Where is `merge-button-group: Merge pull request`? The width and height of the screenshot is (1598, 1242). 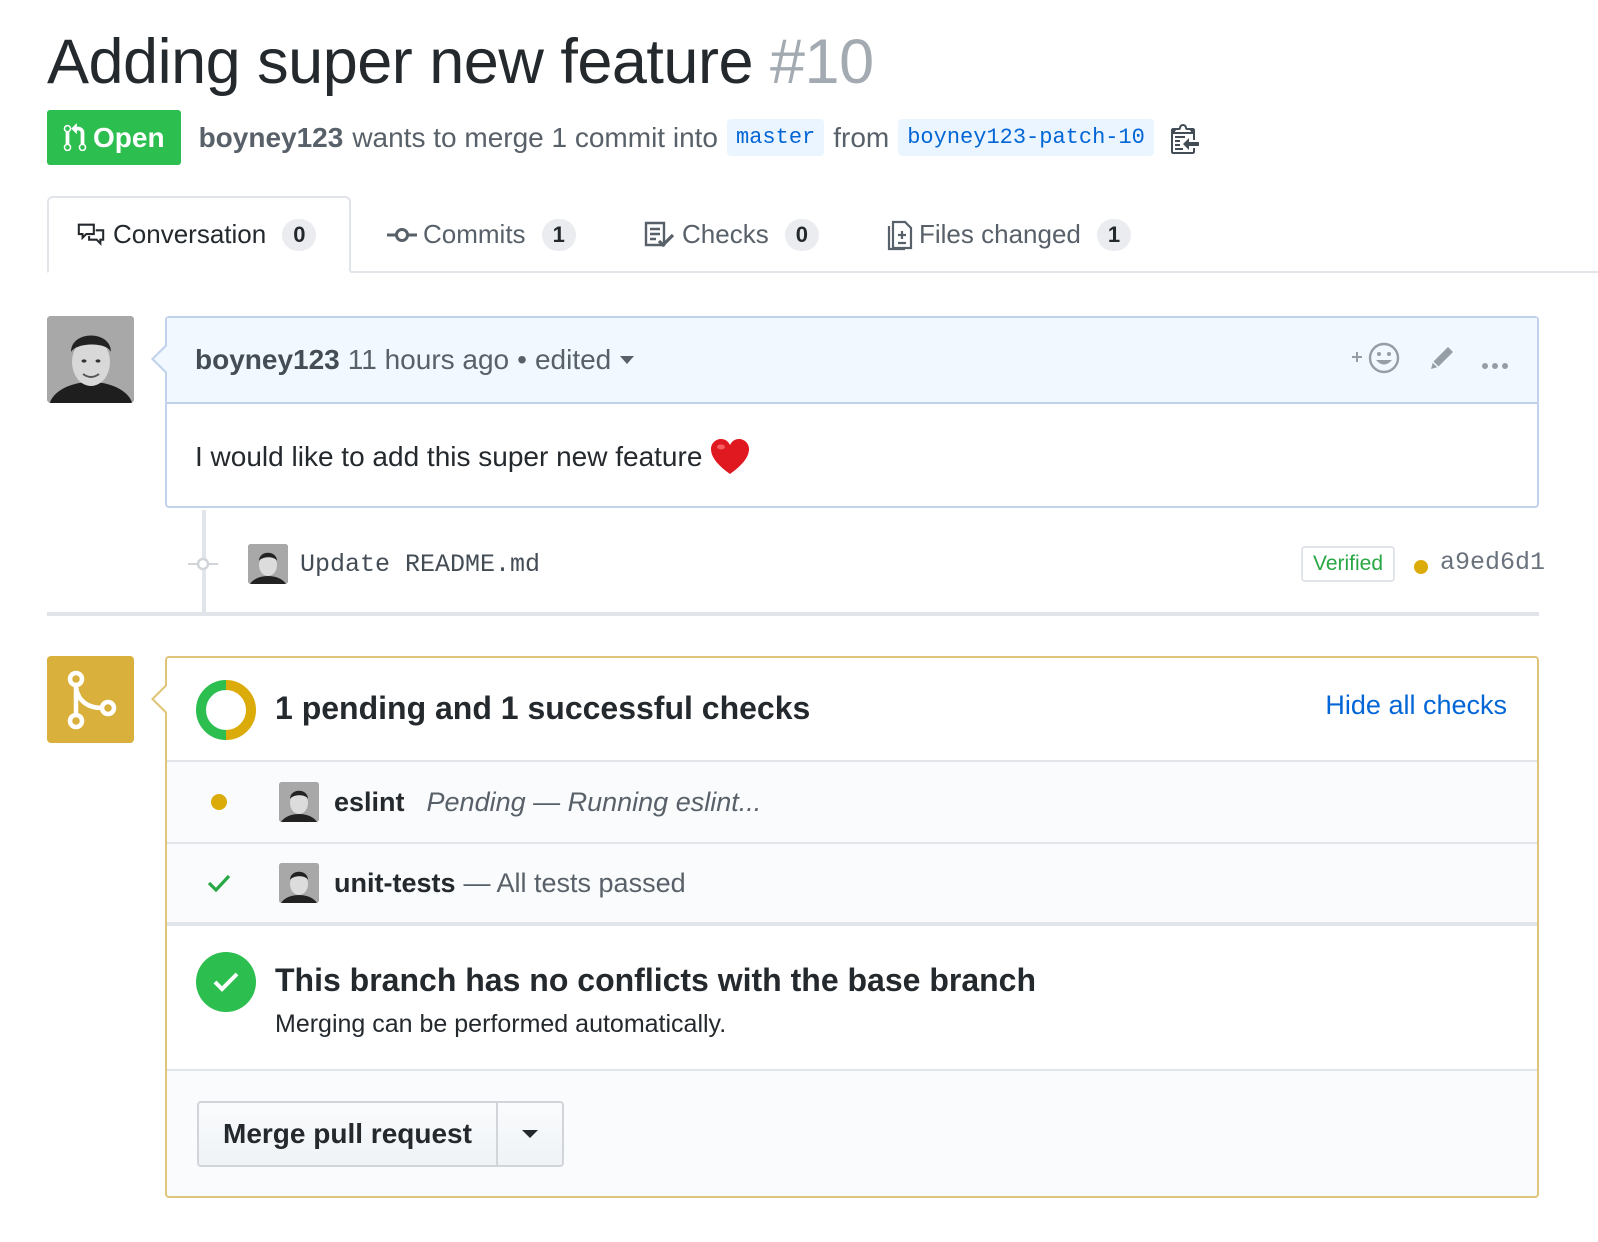
merge-button-group: Merge pull request is located at coordinates (380, 1134).